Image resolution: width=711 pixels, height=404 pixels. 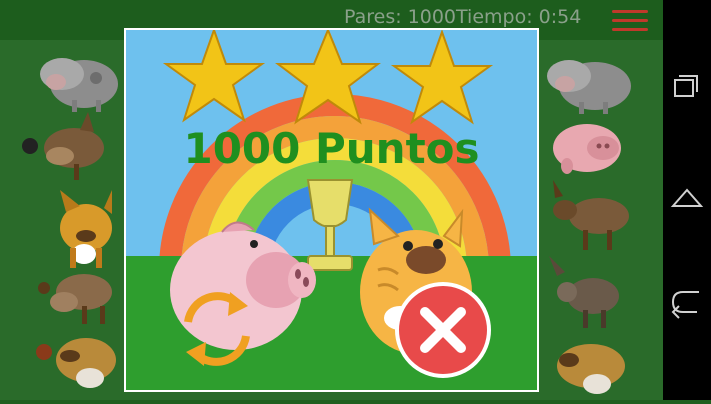 I want to click on status-text: Pares: 1000Tiempo: 0:54, so click(x=463, y=17).